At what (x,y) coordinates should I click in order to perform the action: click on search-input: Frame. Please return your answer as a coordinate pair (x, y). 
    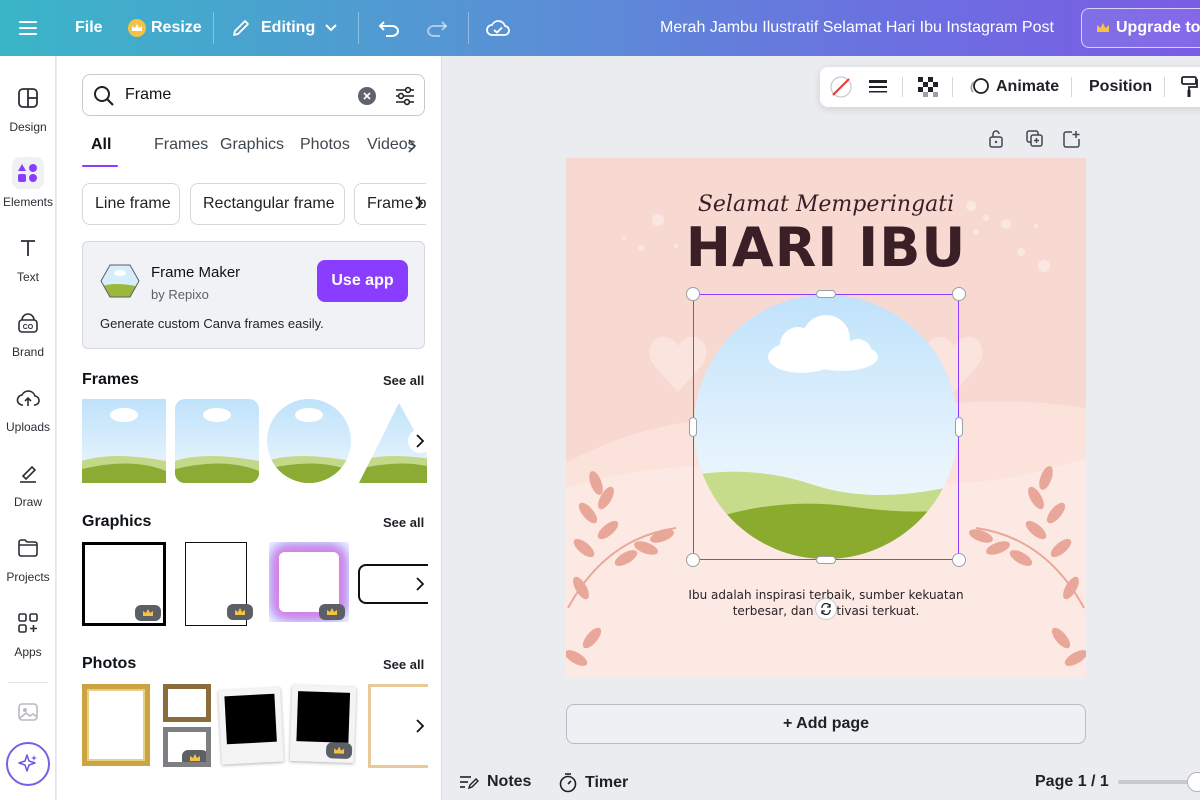
    Looking at the image, I should click on (148, 95).